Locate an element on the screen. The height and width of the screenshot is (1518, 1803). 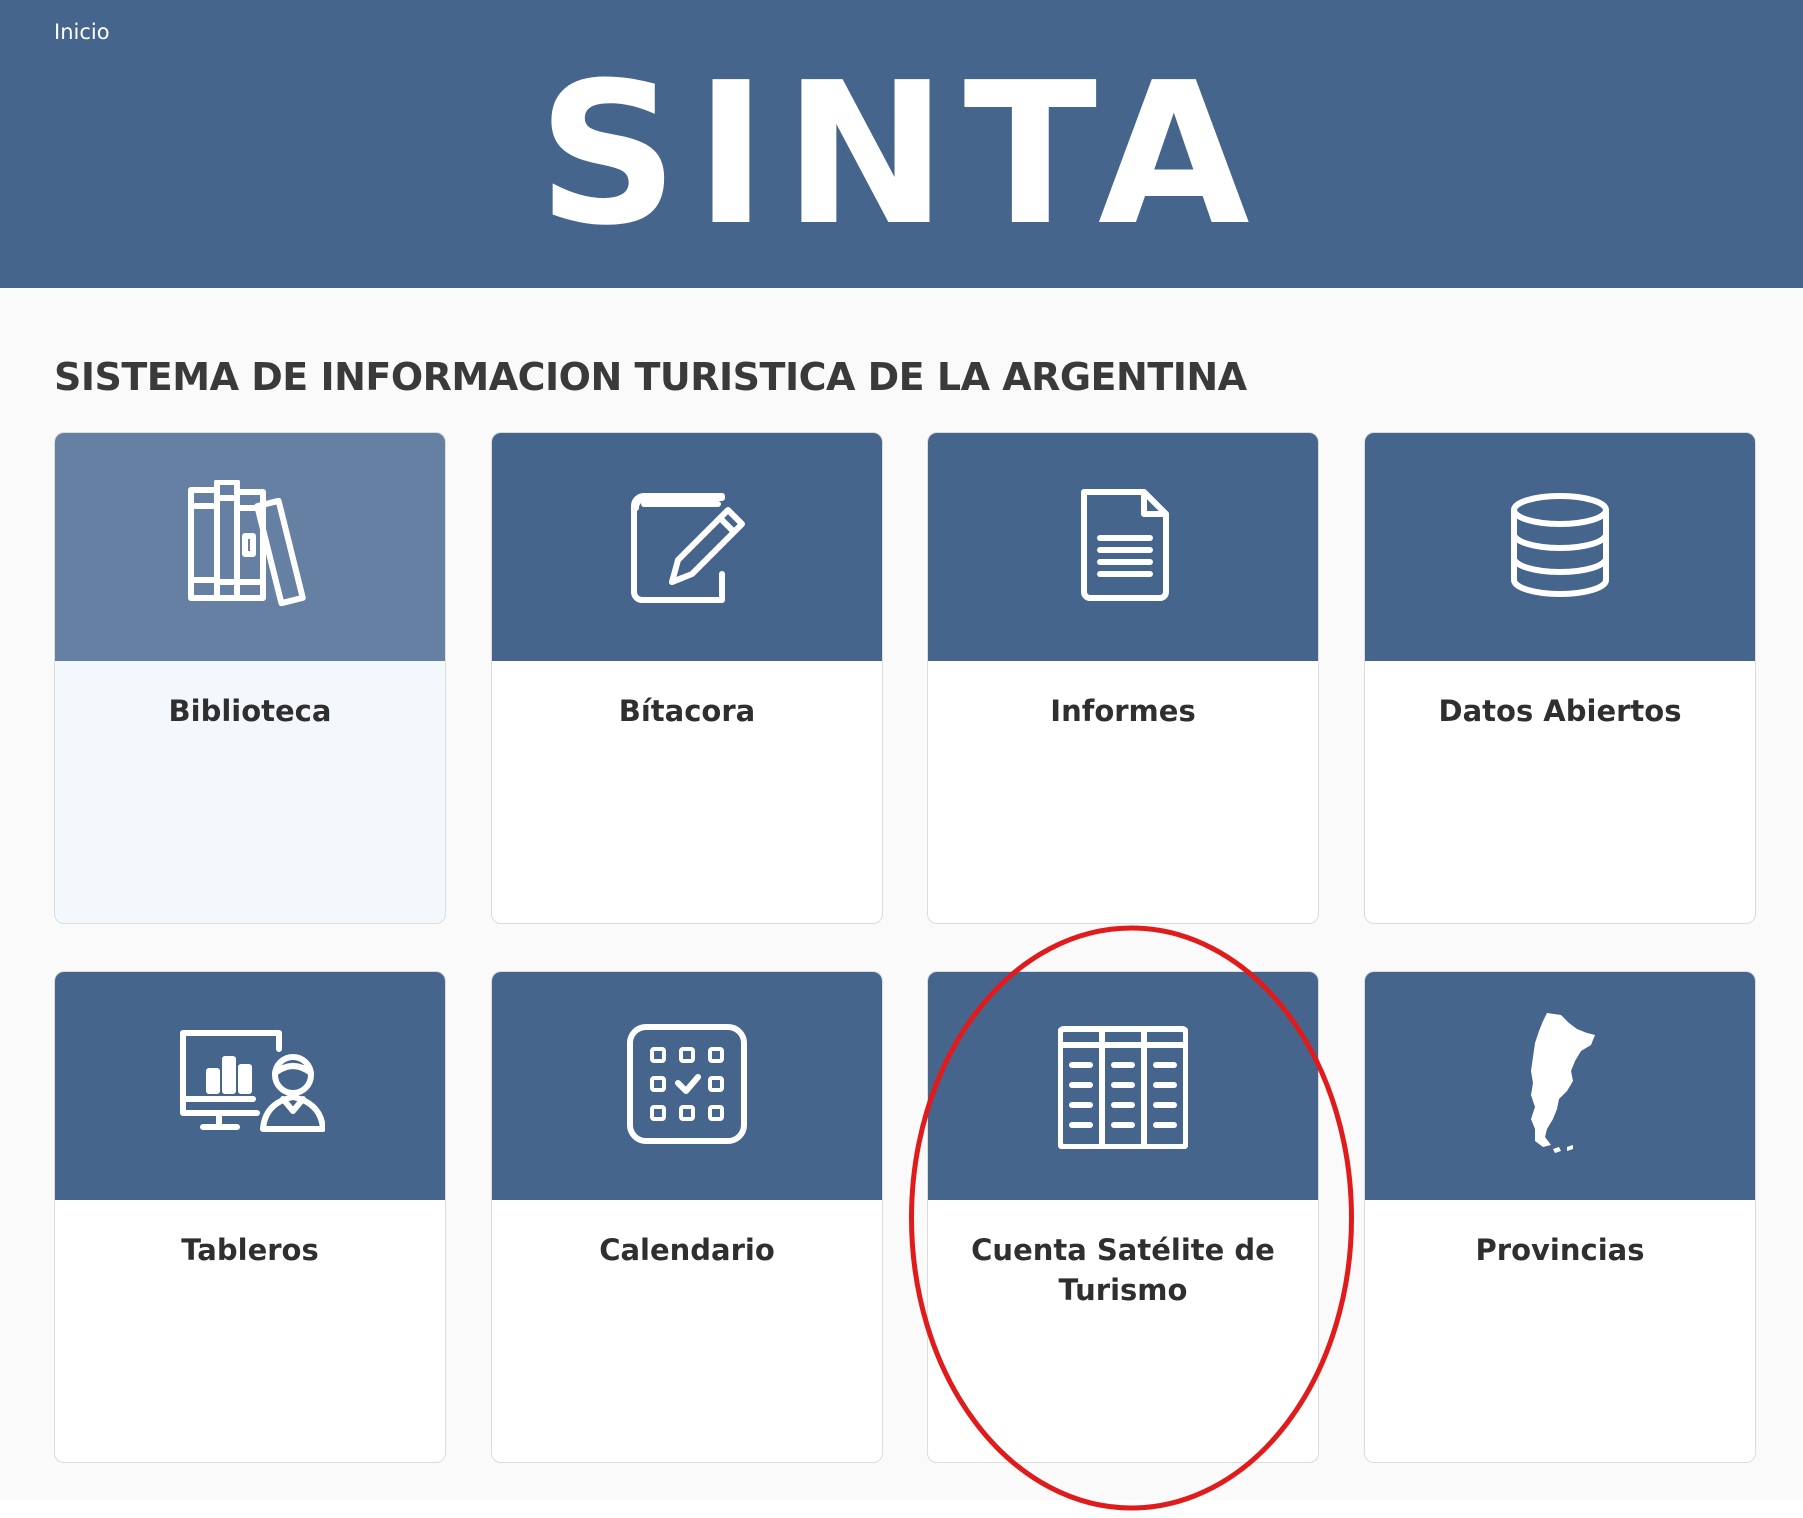
books-icon is located at coordinates (250, 546).